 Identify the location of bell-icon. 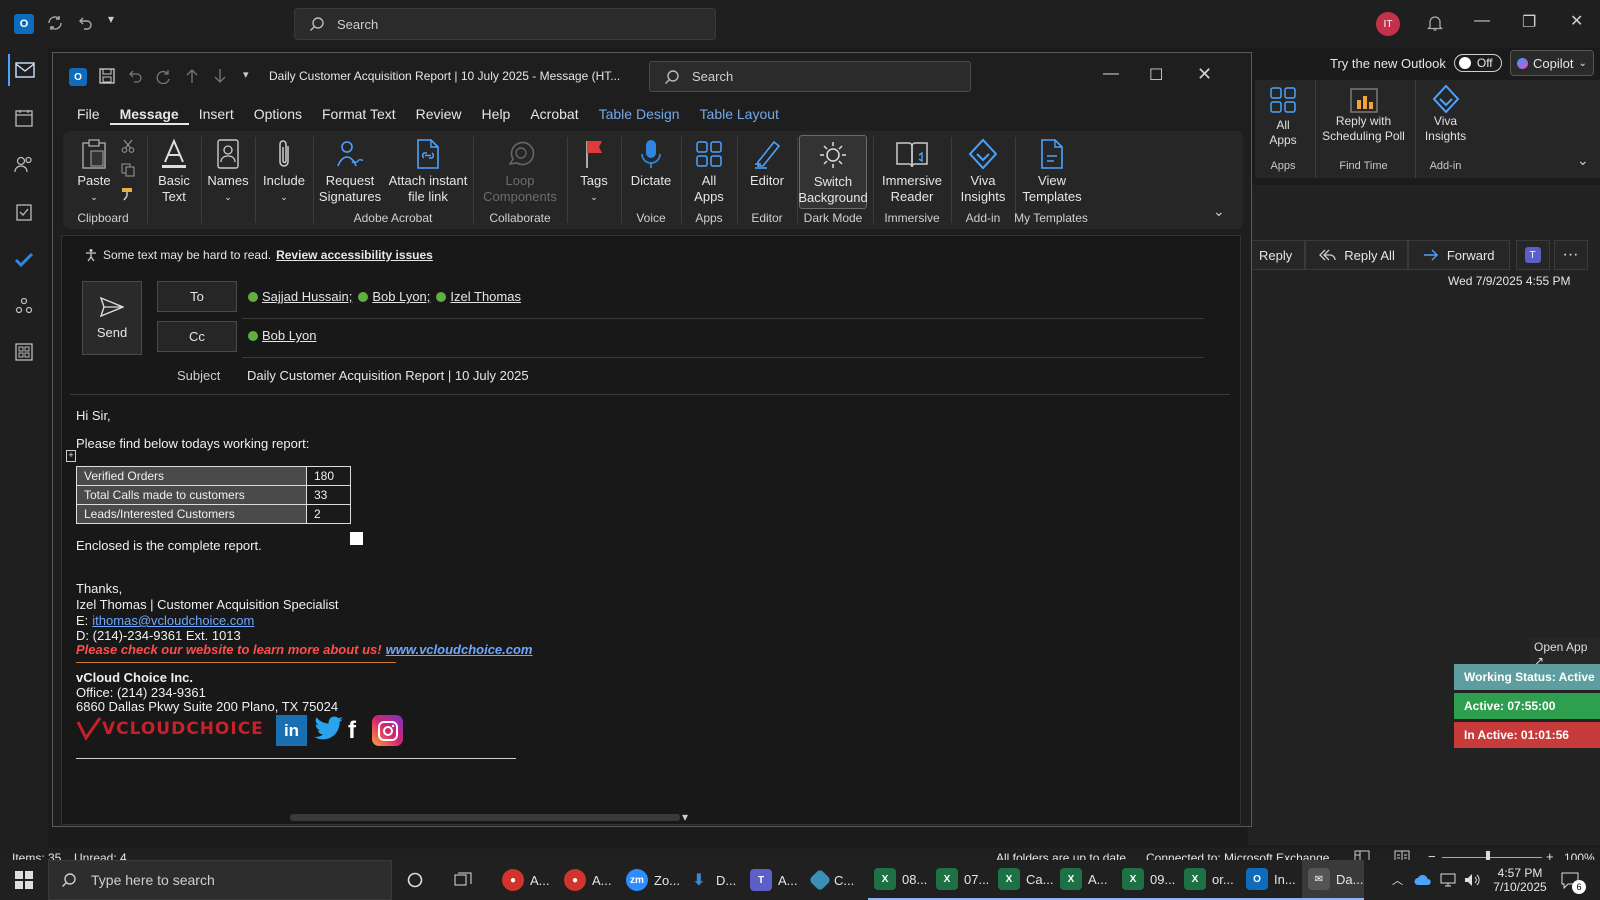
(1435, 23).